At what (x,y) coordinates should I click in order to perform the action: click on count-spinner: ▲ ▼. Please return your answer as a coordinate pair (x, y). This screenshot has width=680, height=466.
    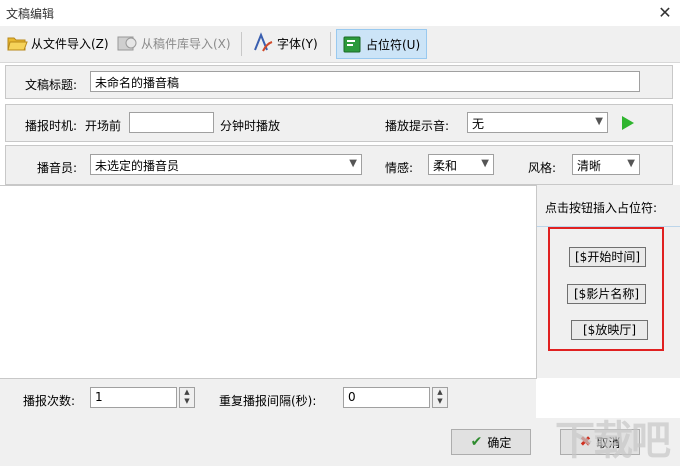
    Looking at the image, I should click on (187, 397).